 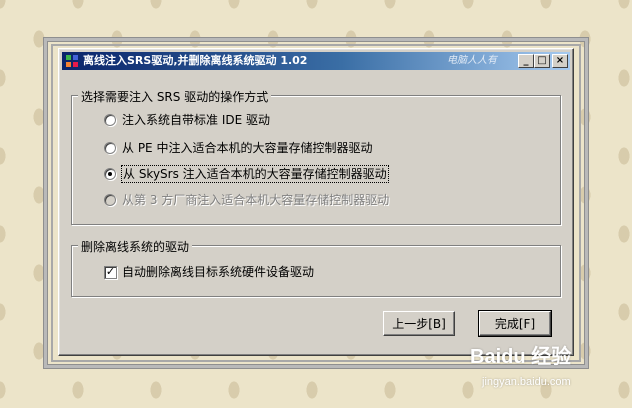 What do you see at coordinates (110, 174) in the screenshot?
I see `radio-skysrs-driver` at bounding box center [110, 174].